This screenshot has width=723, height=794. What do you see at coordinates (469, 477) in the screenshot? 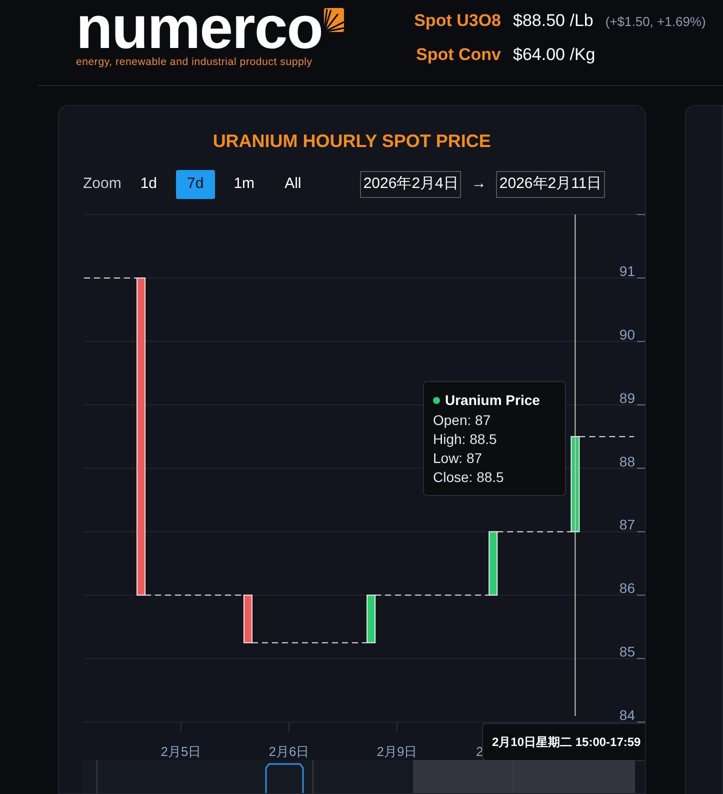
I see `tooltip-line: Close: 88.5` at bounding box center [469, 477].